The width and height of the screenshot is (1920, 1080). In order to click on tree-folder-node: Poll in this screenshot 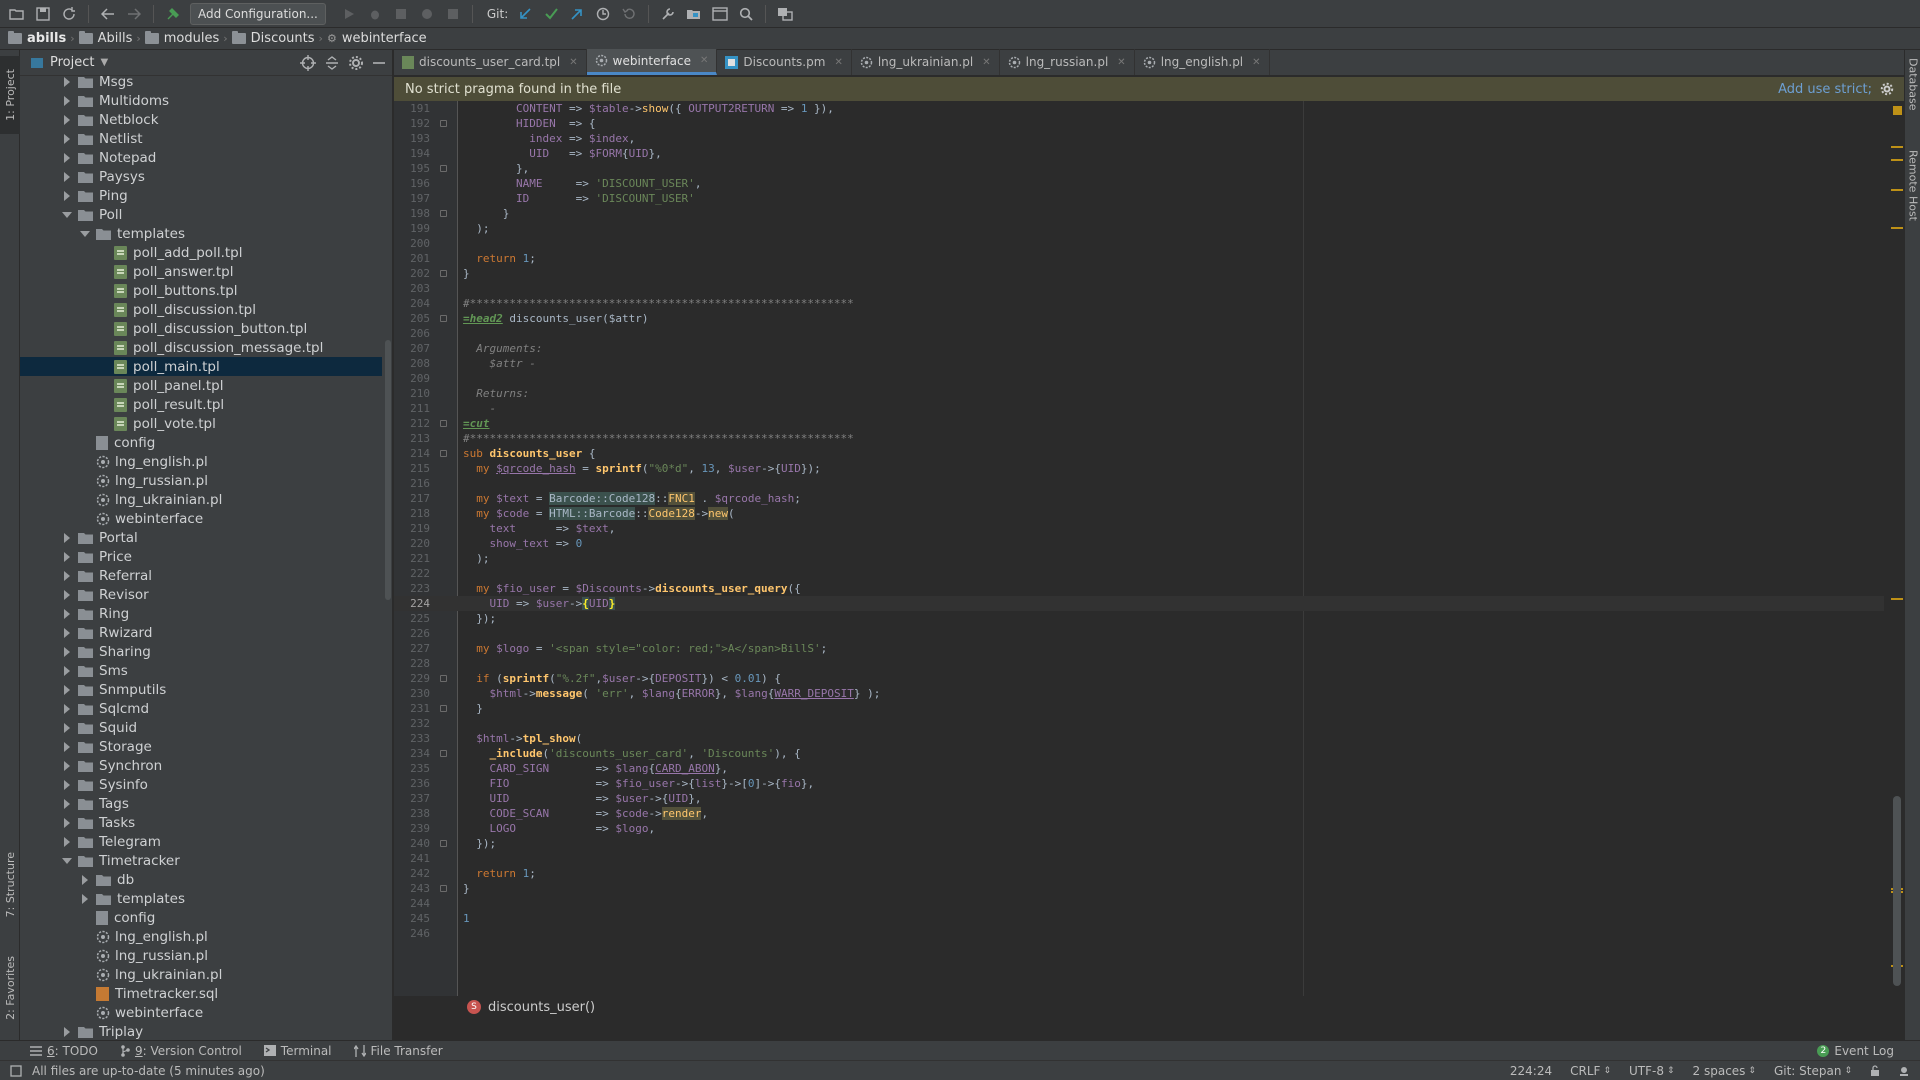, I will do `click(201, 214)`.